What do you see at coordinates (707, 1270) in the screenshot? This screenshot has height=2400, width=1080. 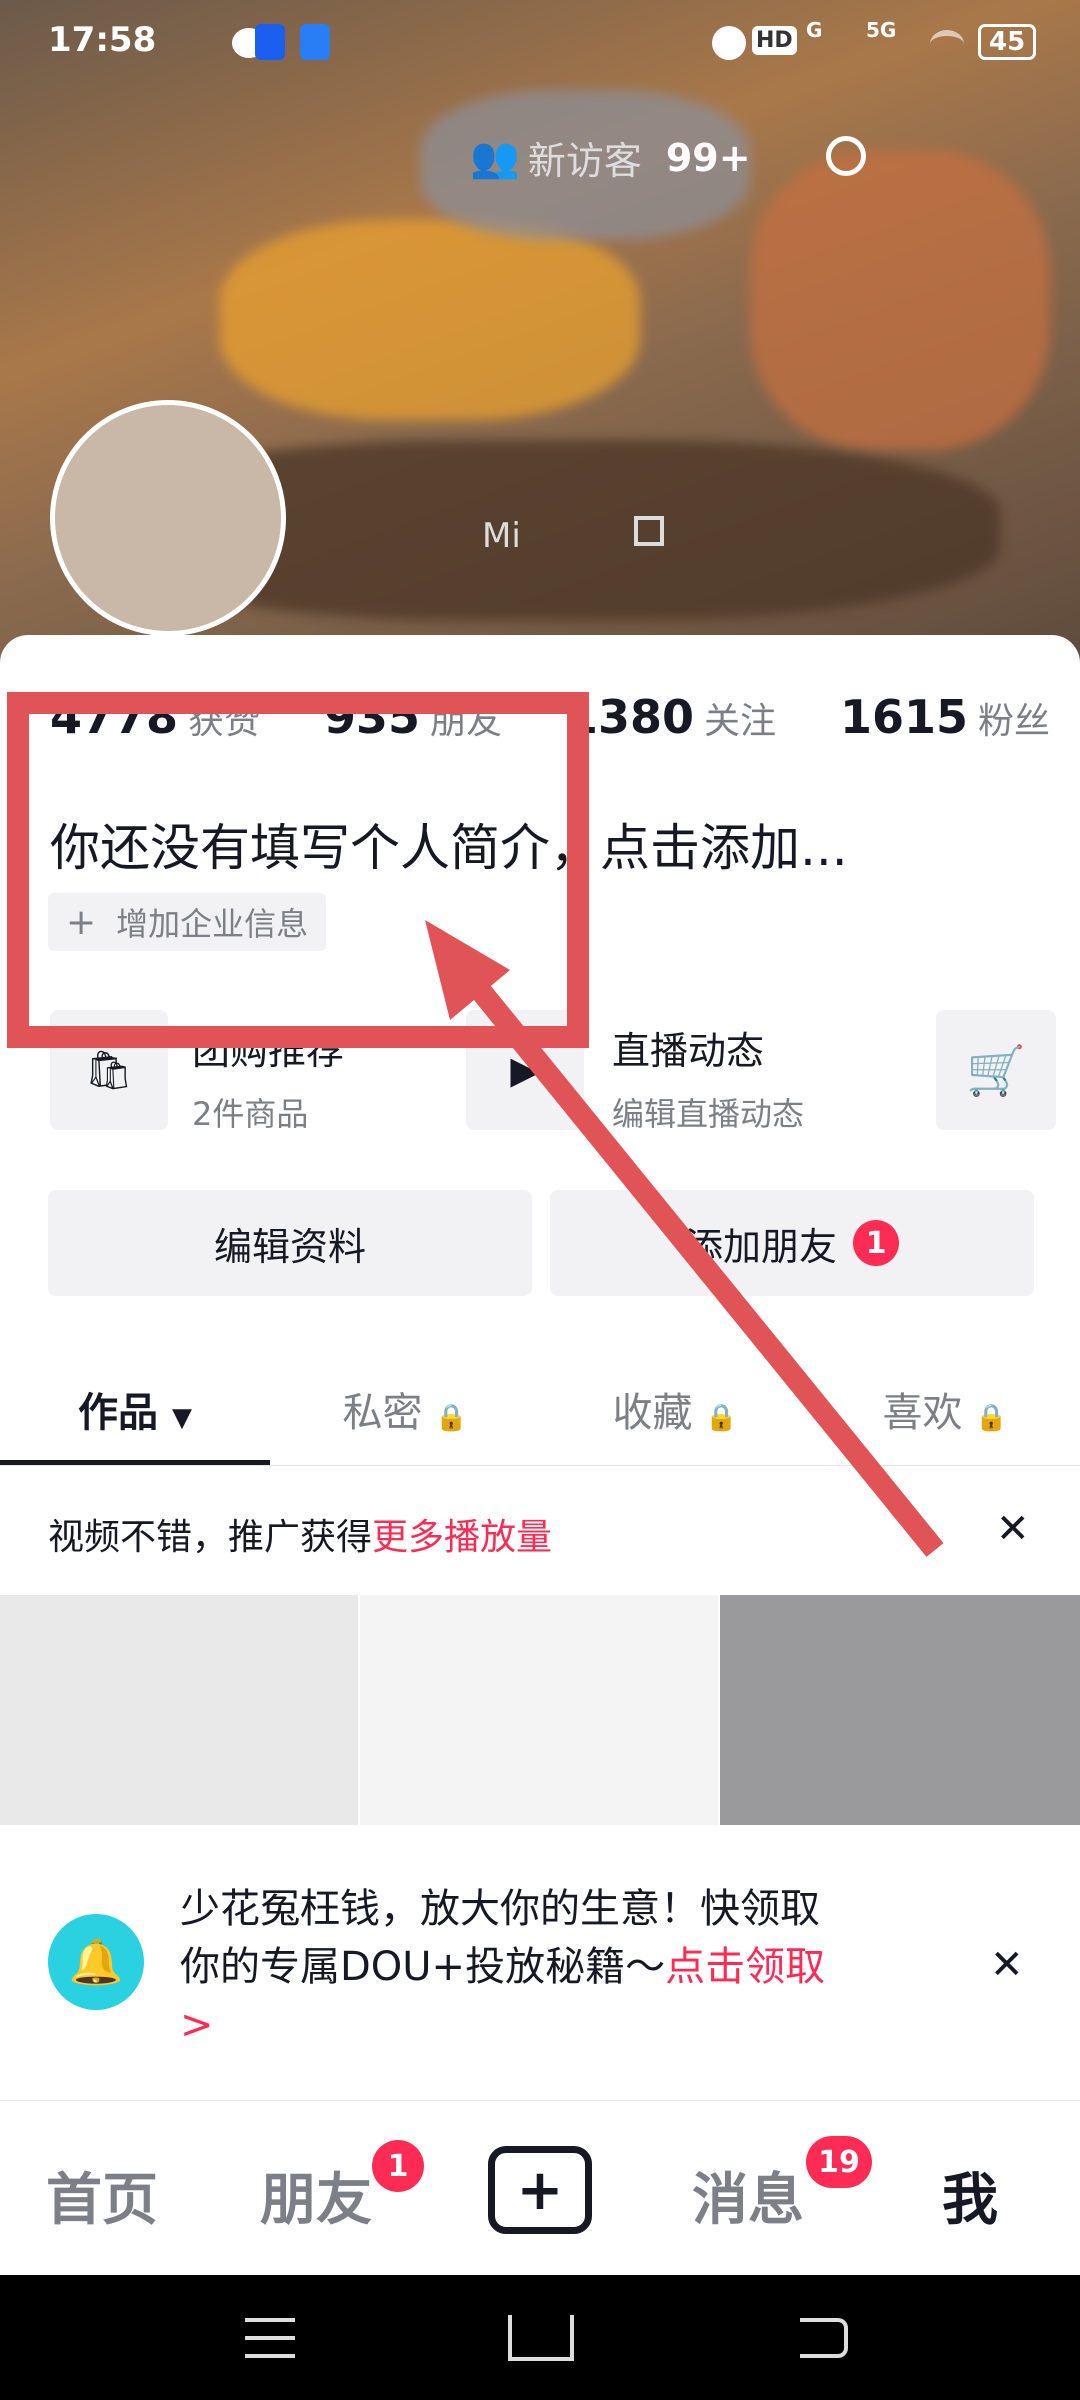 I see `annotation-arrow-shaft` at bounding box center [707, 1270].